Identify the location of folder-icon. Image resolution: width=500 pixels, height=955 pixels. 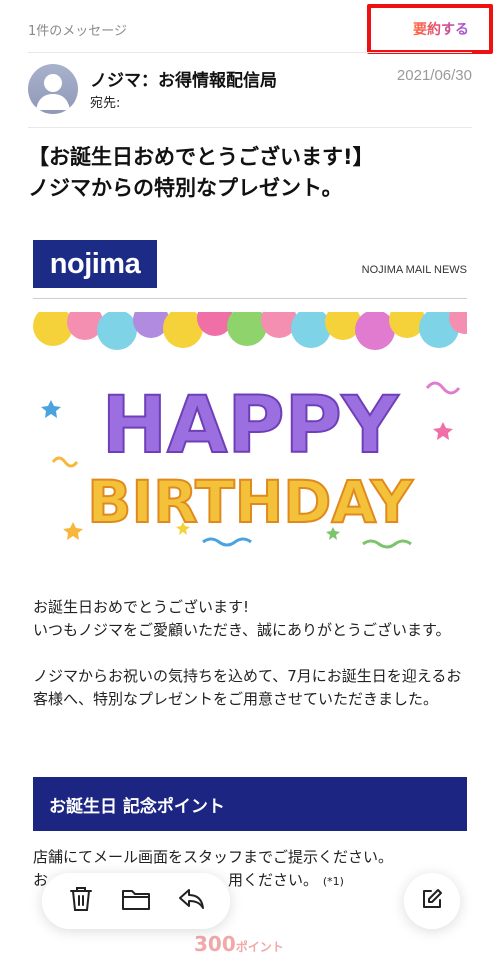
(136, 901).